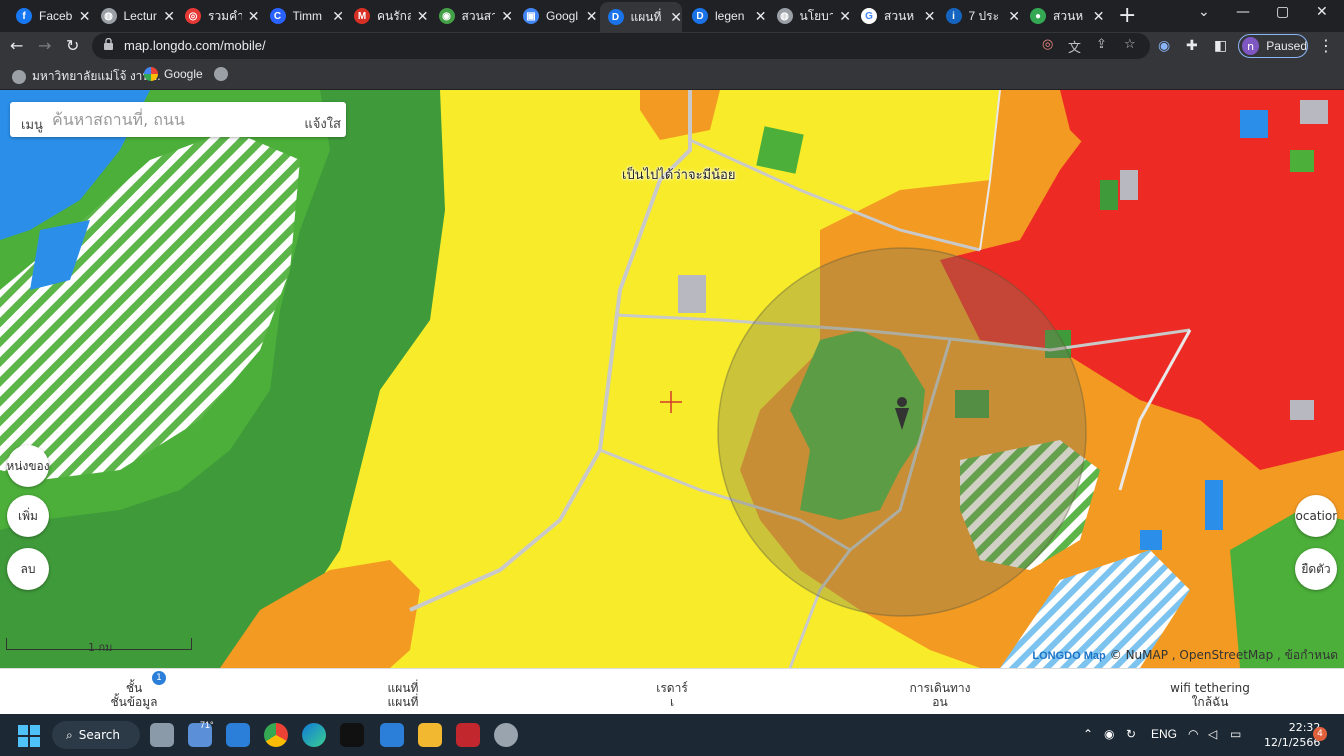  I want to click on back-arrow-icon: ←, so click(16, 46).